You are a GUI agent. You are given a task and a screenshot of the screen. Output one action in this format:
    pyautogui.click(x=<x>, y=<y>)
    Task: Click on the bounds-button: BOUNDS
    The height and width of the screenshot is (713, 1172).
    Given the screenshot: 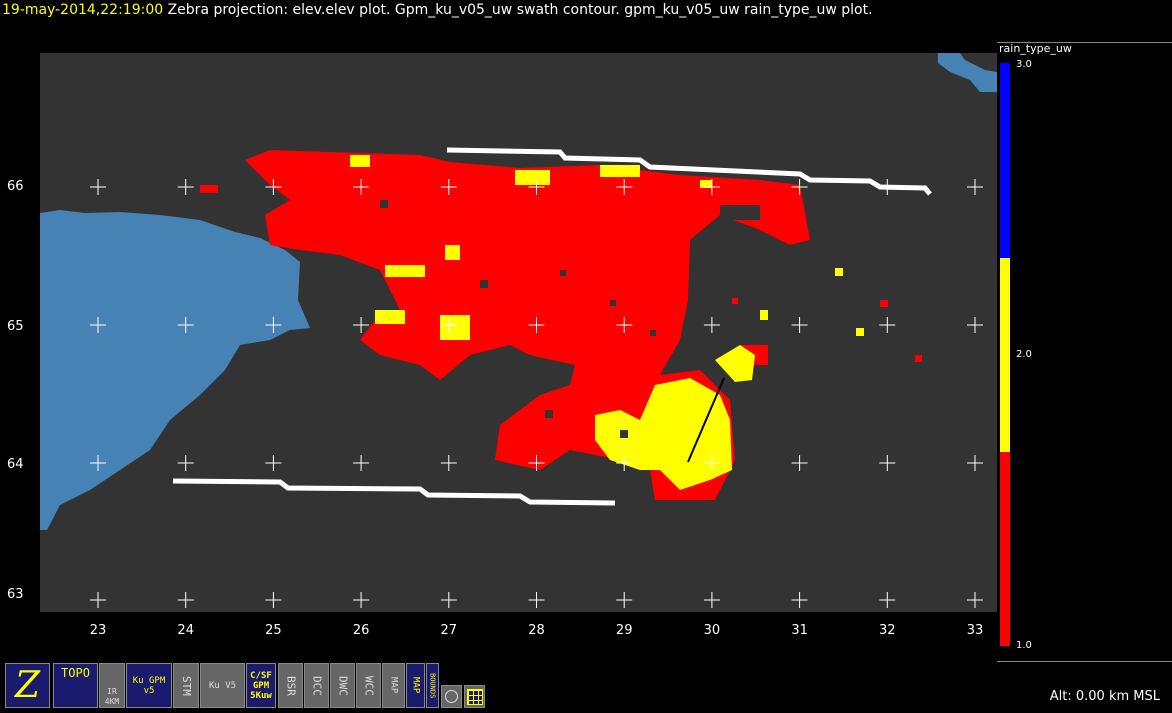 What is the action you would take?
    pyautogui.click(x=432, y=685)
    